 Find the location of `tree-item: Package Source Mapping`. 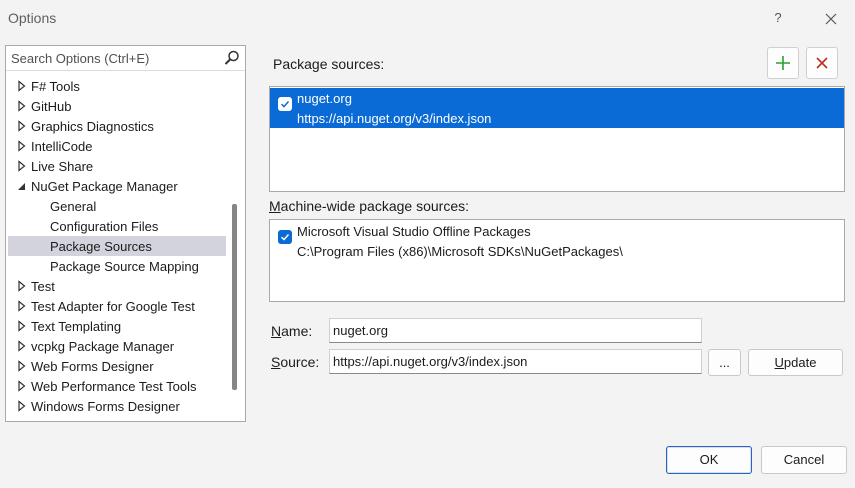

tree-item: Package Source Mapping is located at coordinates (116, 266).